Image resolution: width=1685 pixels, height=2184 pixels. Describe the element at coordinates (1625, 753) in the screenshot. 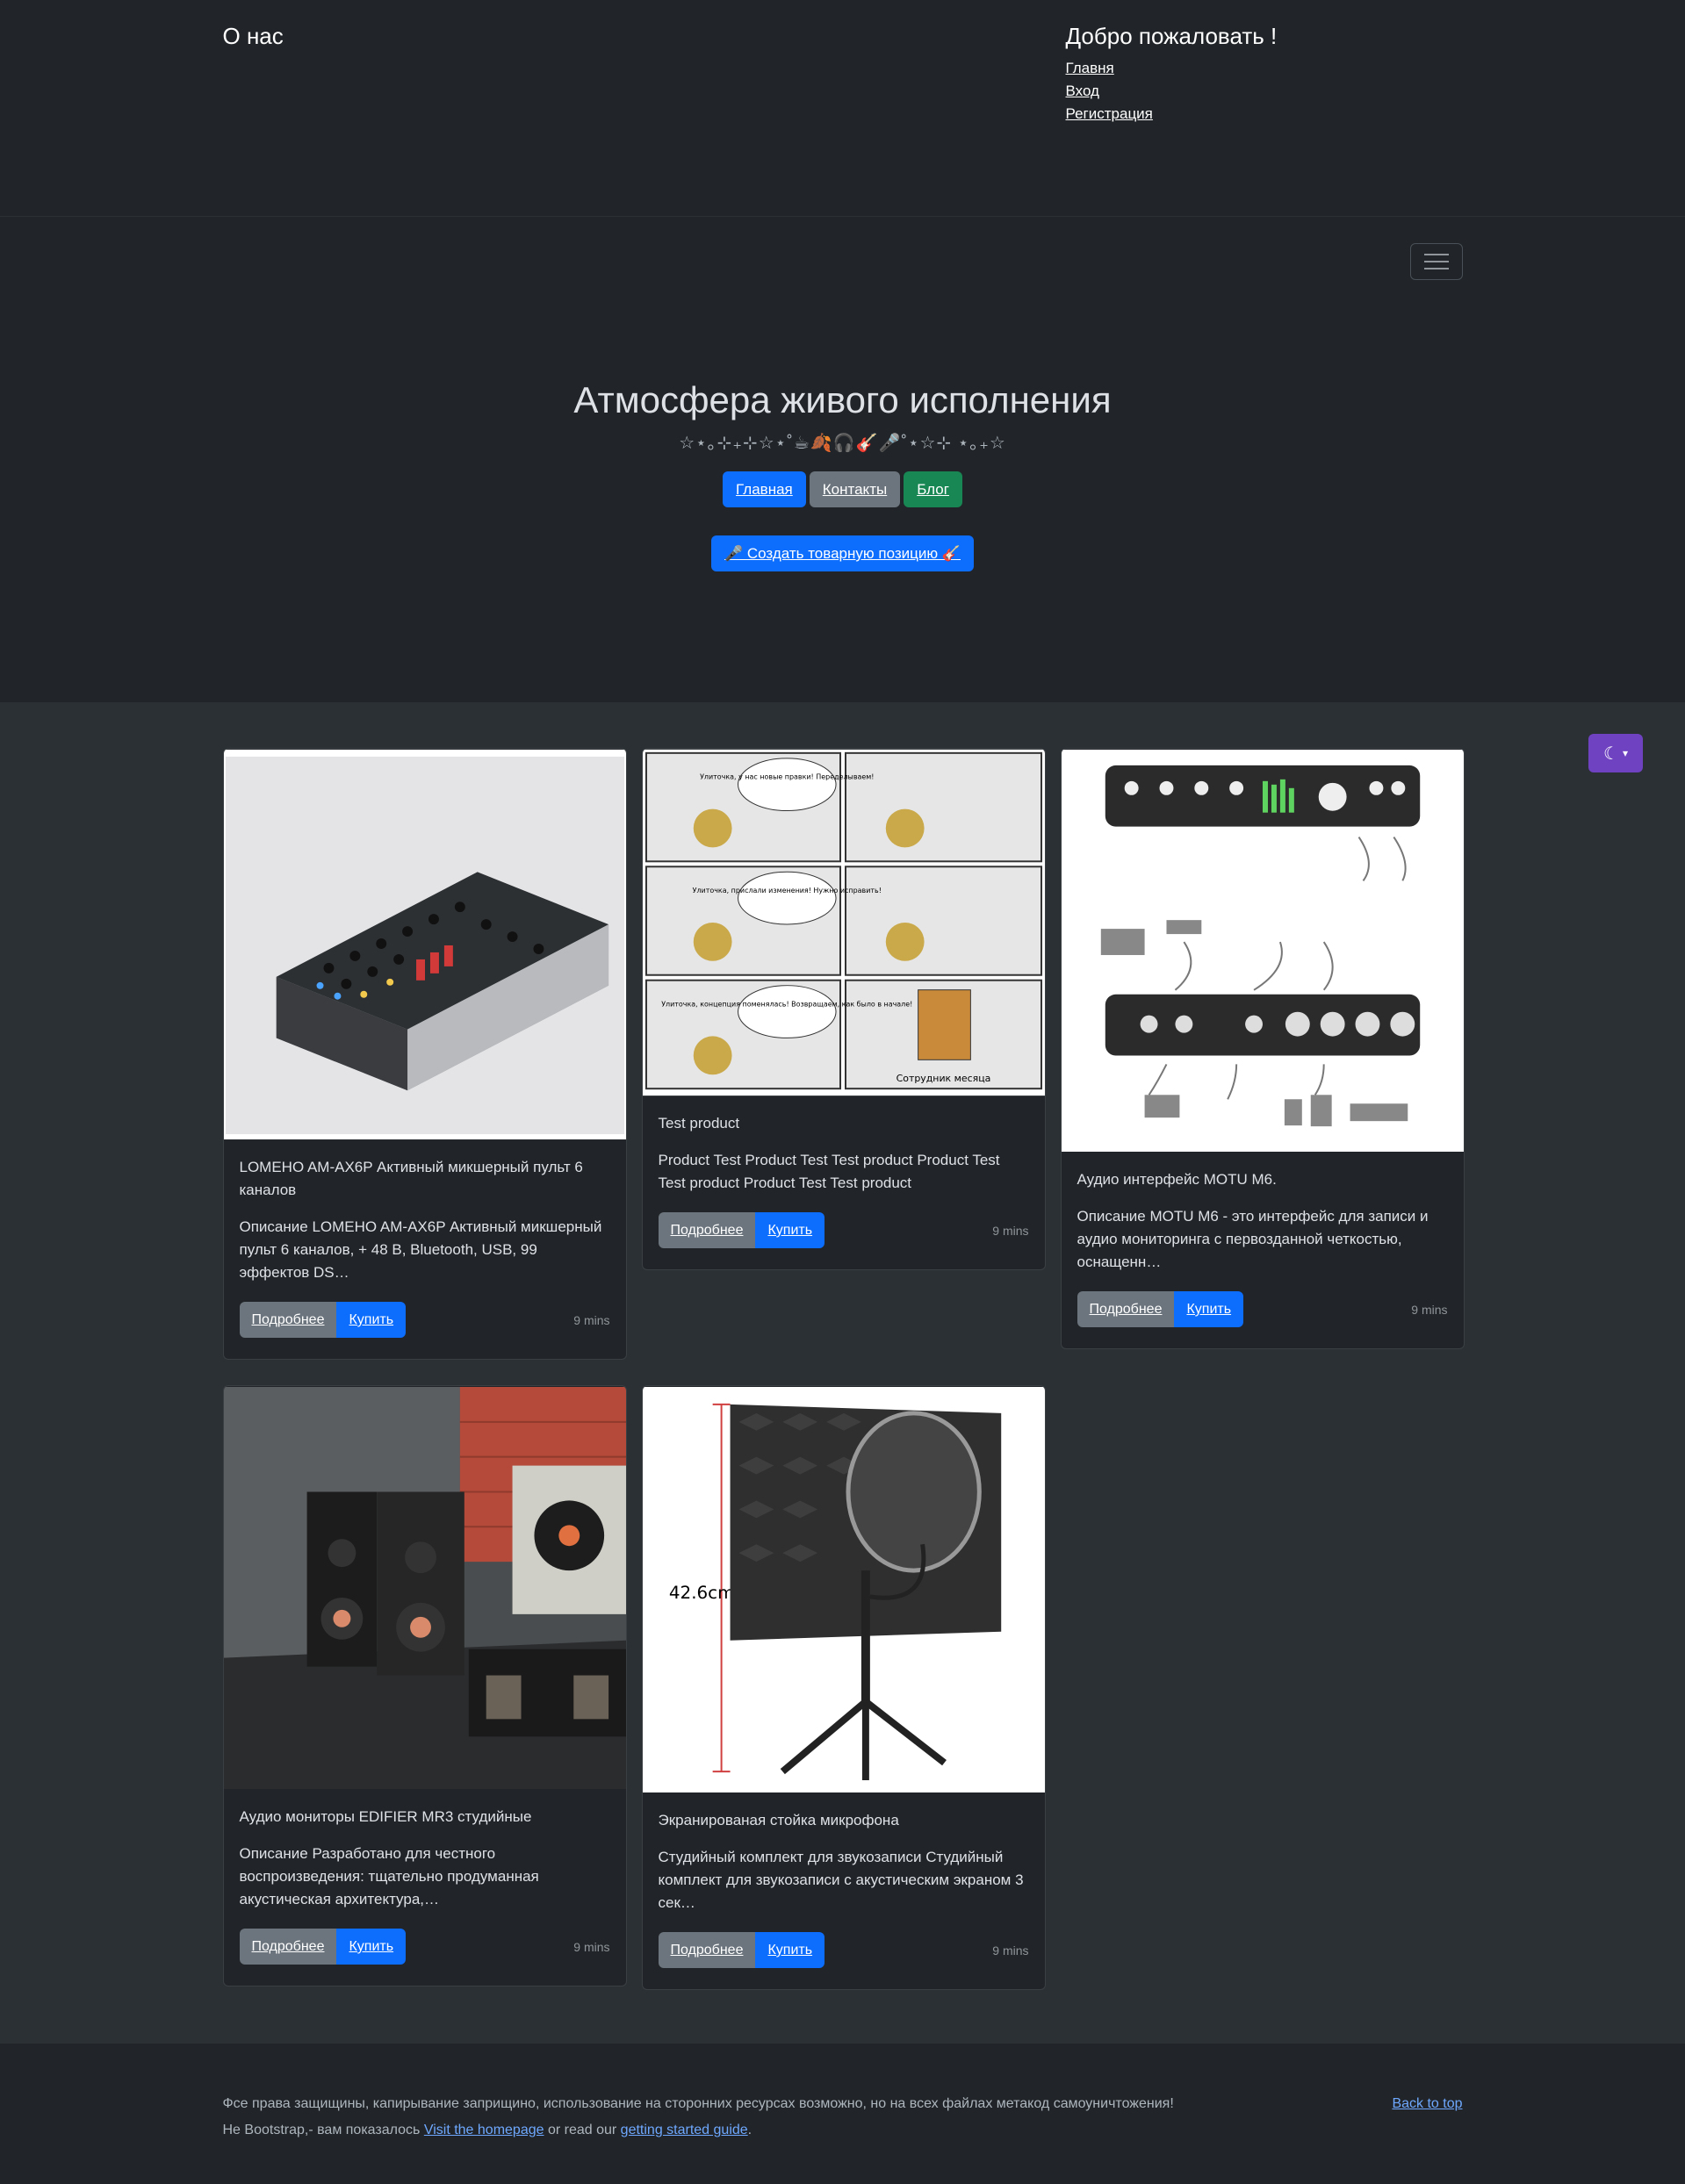

I see `chevron-down-icon: ▾` at that location.